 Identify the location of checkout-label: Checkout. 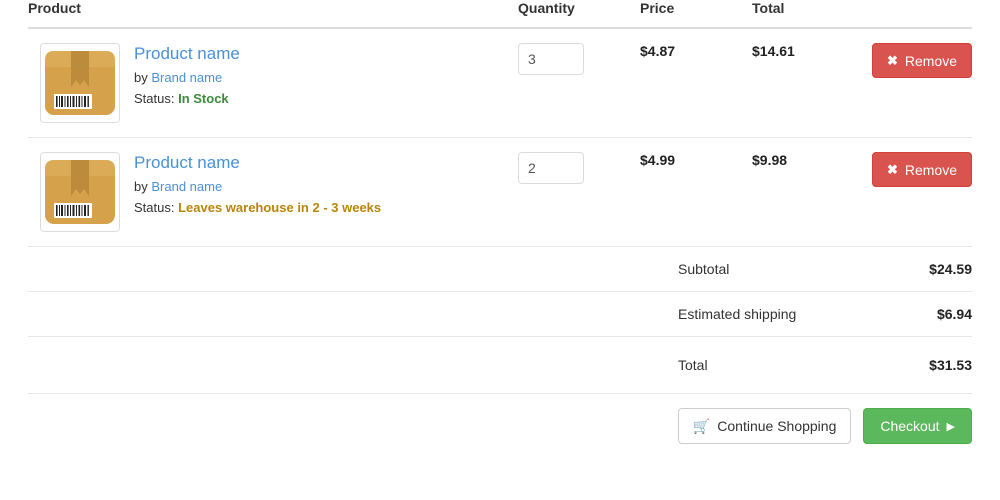
(910, 426).